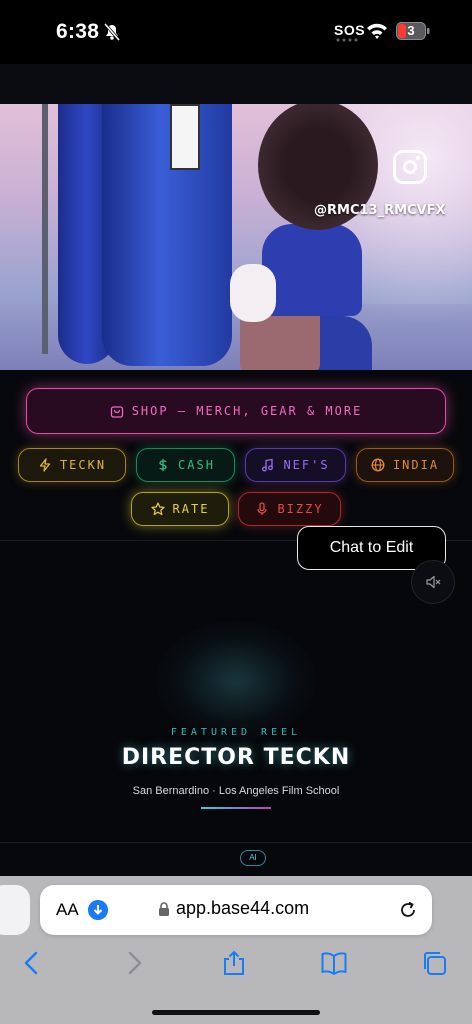 Image resolution: width=472 pixels, height=1024 pixels. I want to click on bookmarks-icon, so click(334, 963).